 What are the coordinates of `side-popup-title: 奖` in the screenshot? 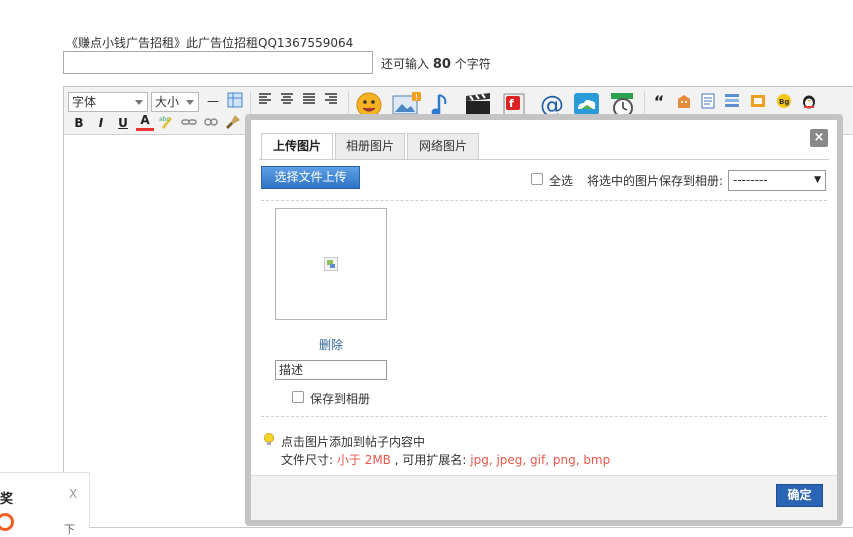 It's located at (7, 499).